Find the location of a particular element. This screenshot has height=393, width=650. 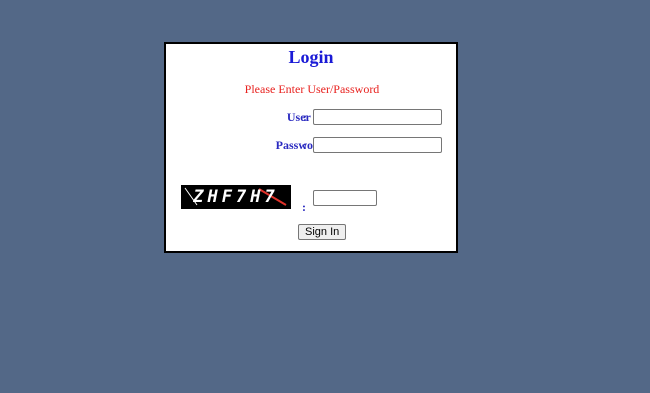

password-input is located at coordinates (377, 145).